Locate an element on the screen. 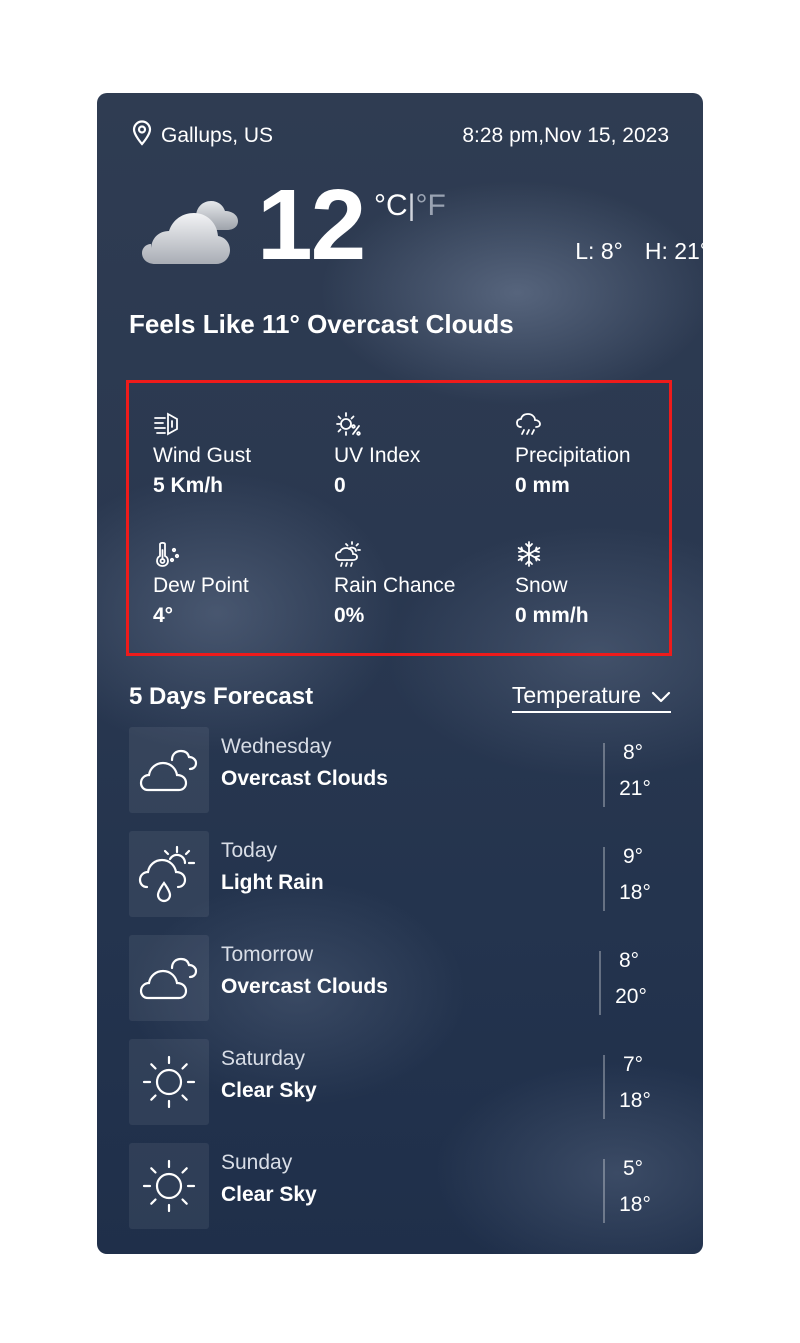 This screenshot has height=1343, width=800. forecast-day-name: Tomorrow is located at coordinates (267, 954).